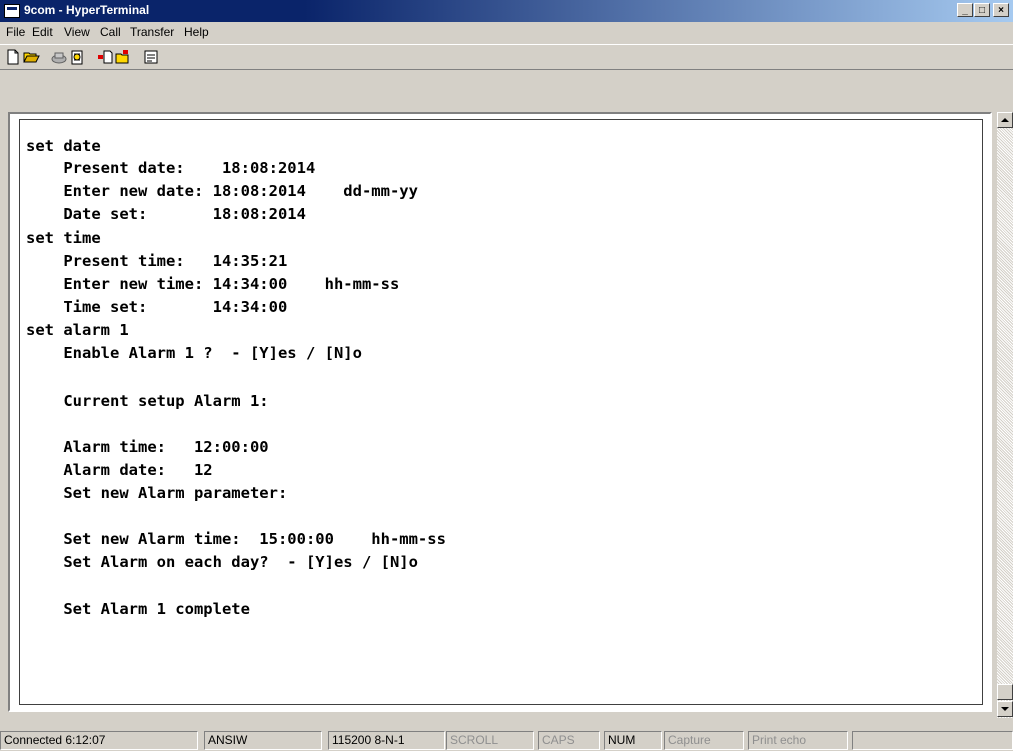  What do you see at coordinates (569, 740) in the screenshot?
I see `status-caps: CAPS` at bounding box center [569, 740].